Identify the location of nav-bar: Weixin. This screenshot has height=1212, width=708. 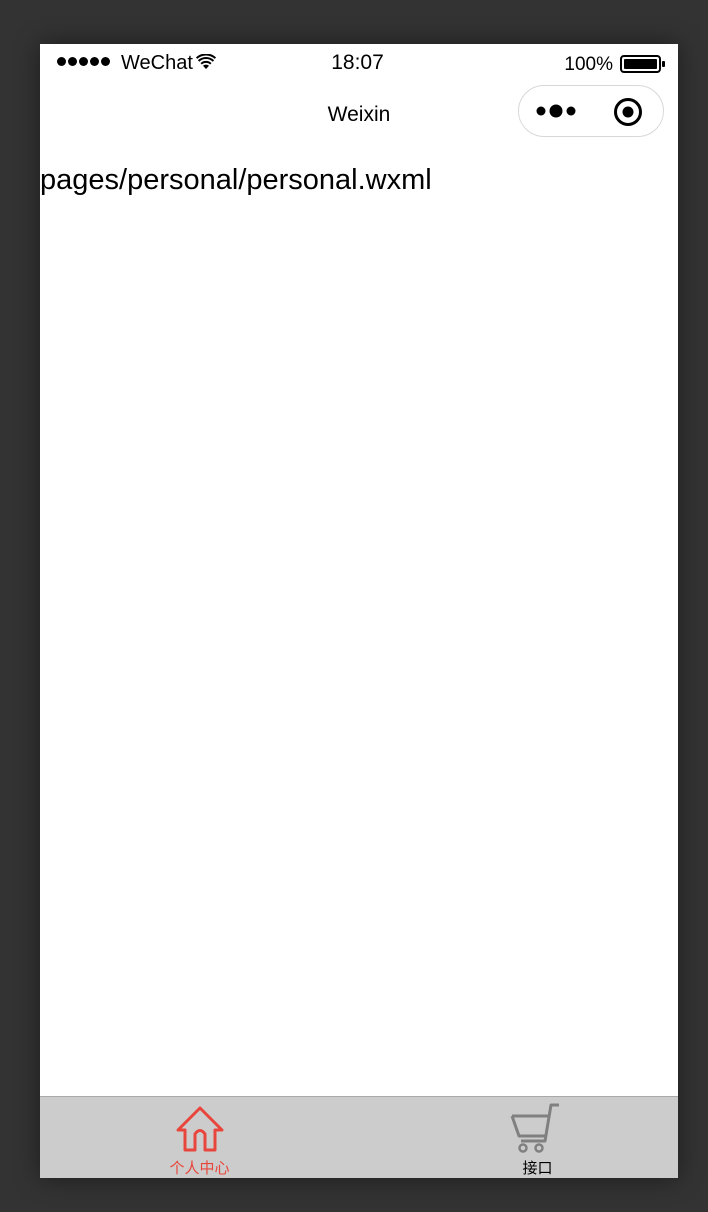
(359, 116).